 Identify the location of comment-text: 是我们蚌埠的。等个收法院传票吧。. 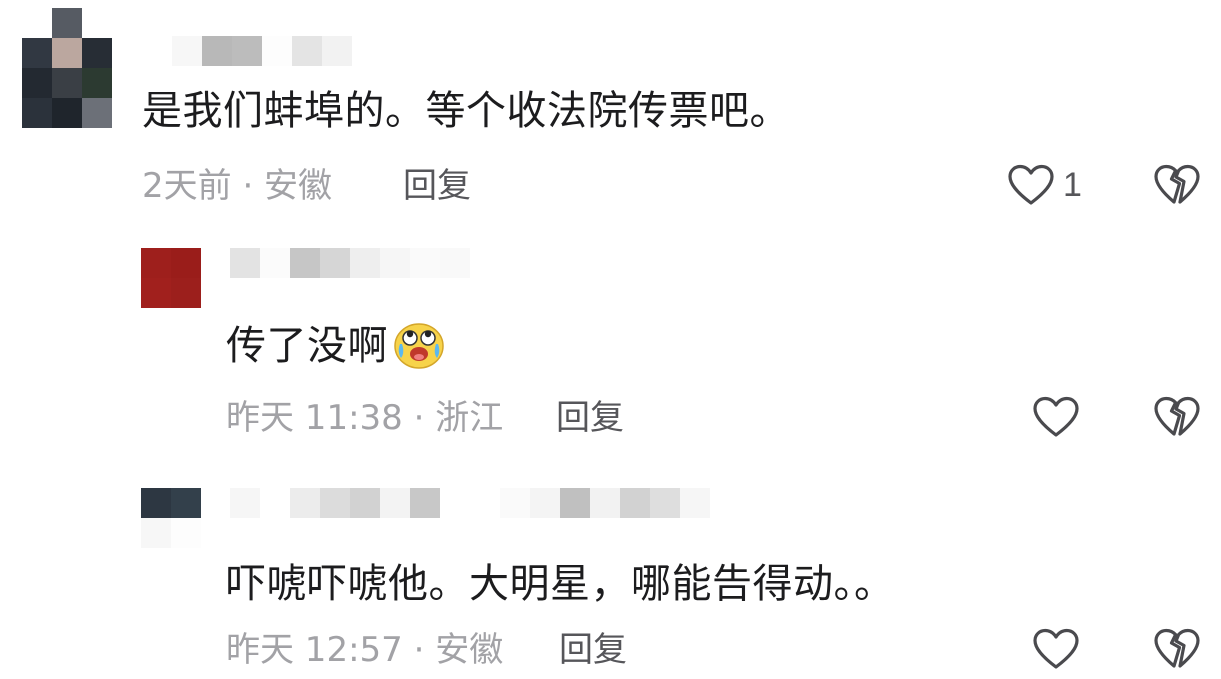
(466, 111).